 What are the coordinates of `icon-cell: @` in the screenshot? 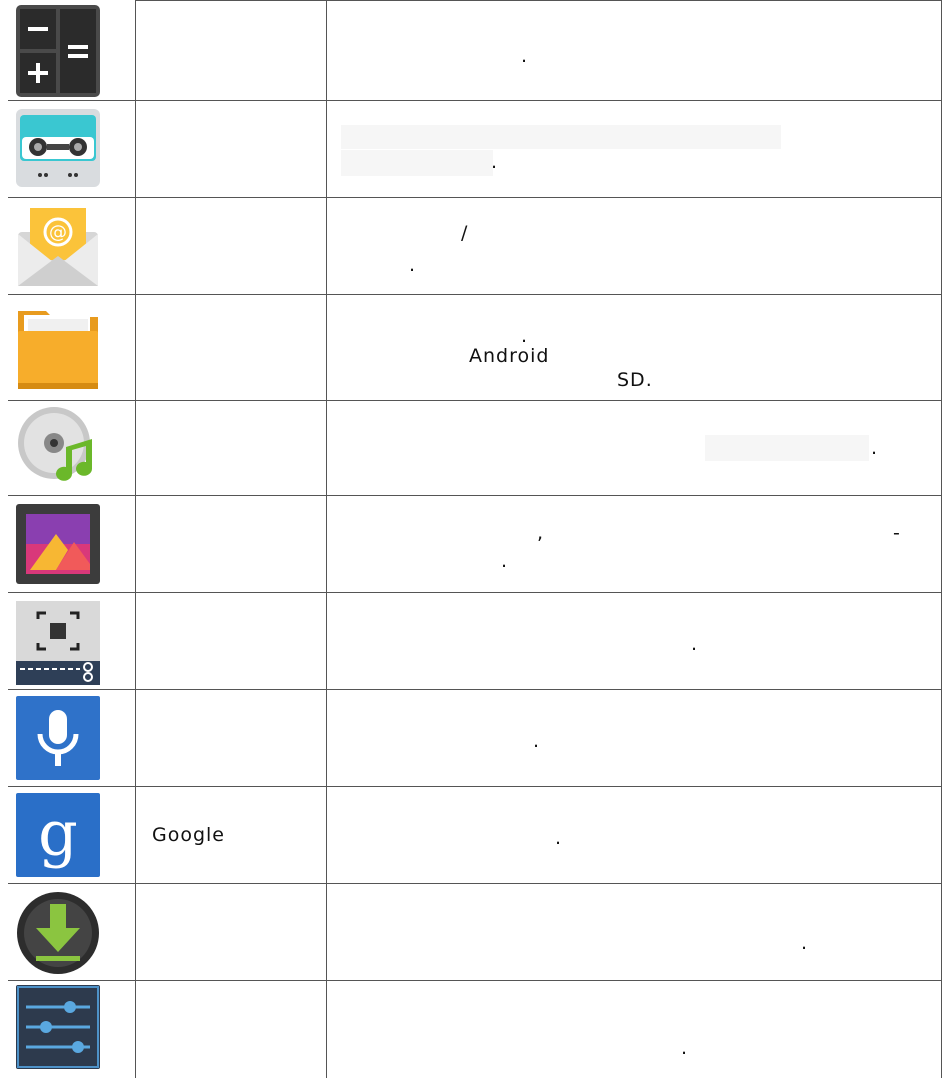 It's located at (72, 246).